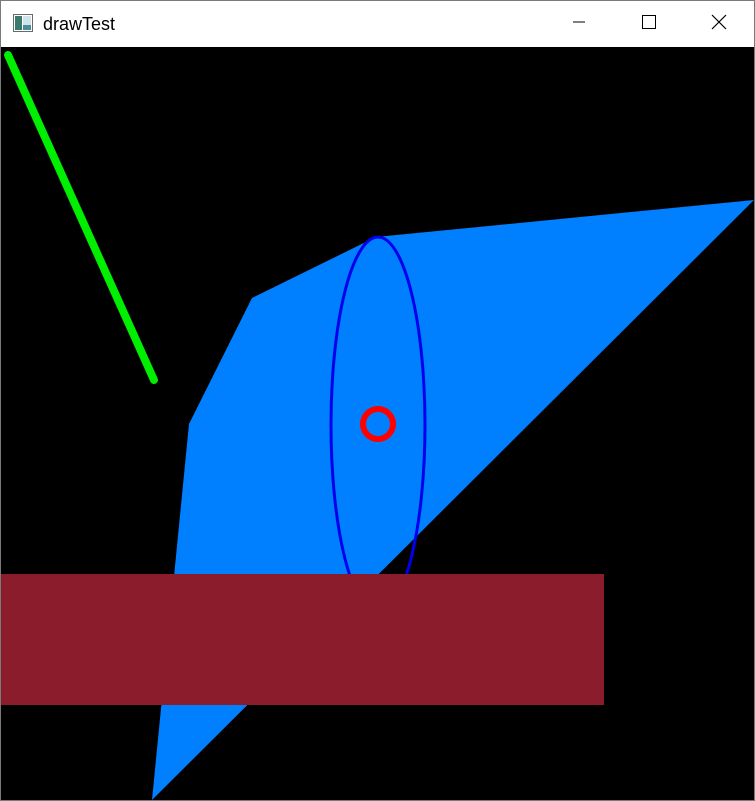  I want to click on red-rectangle, so click(302, 639).